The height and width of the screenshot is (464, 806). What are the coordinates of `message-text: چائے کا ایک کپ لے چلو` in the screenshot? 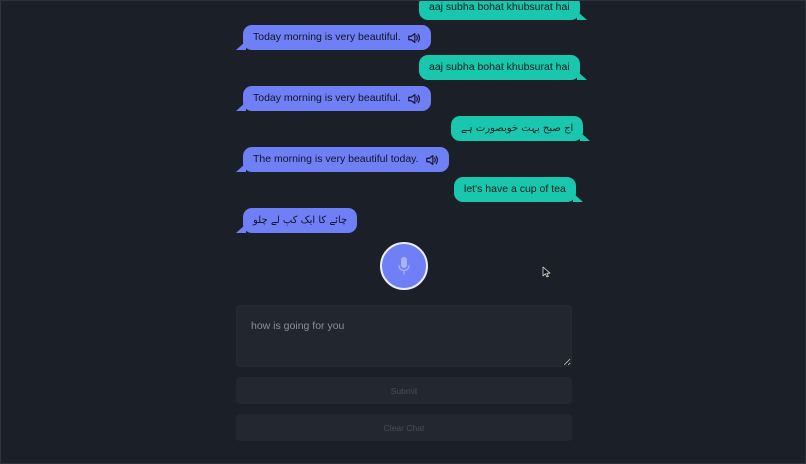 It's located at (300, 220).